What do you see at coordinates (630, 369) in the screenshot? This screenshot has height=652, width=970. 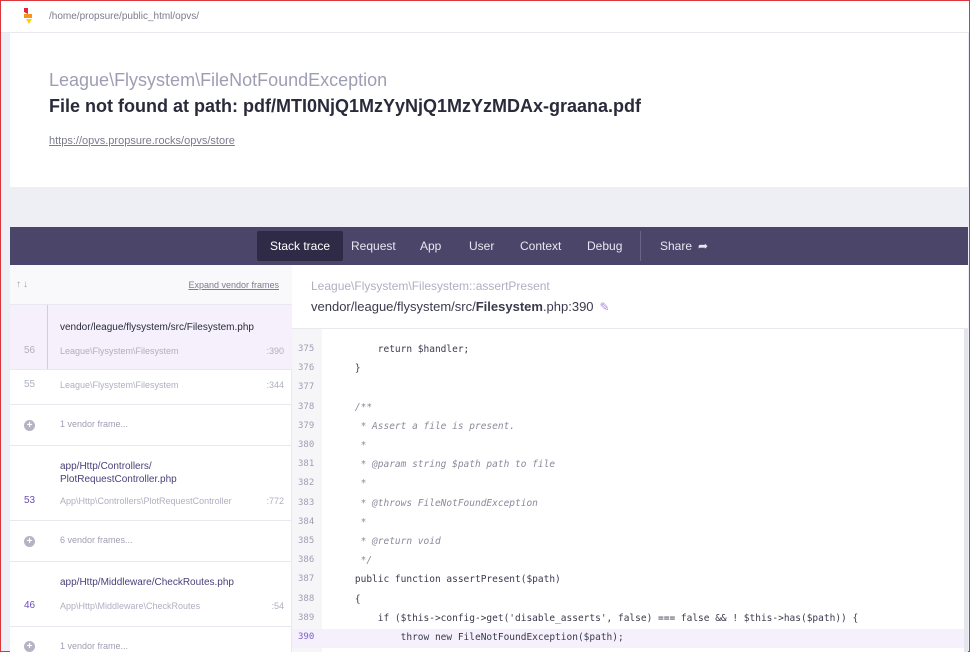 I see `code-line: 376 }` at bounding box center [630, 369].